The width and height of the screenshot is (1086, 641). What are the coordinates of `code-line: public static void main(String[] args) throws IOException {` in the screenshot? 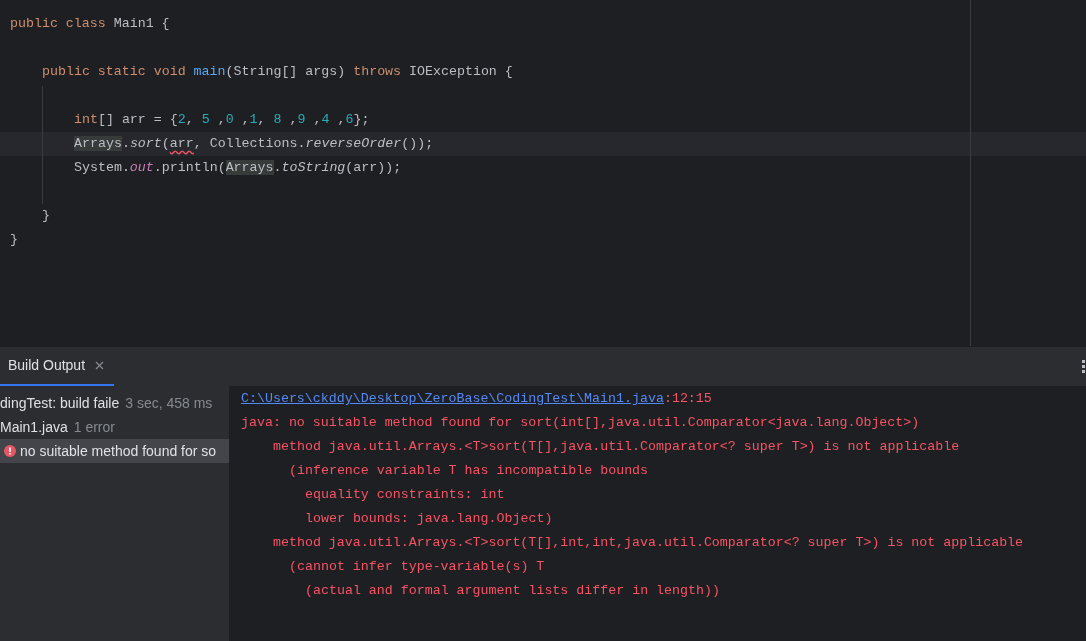 It's located at (277, 71).